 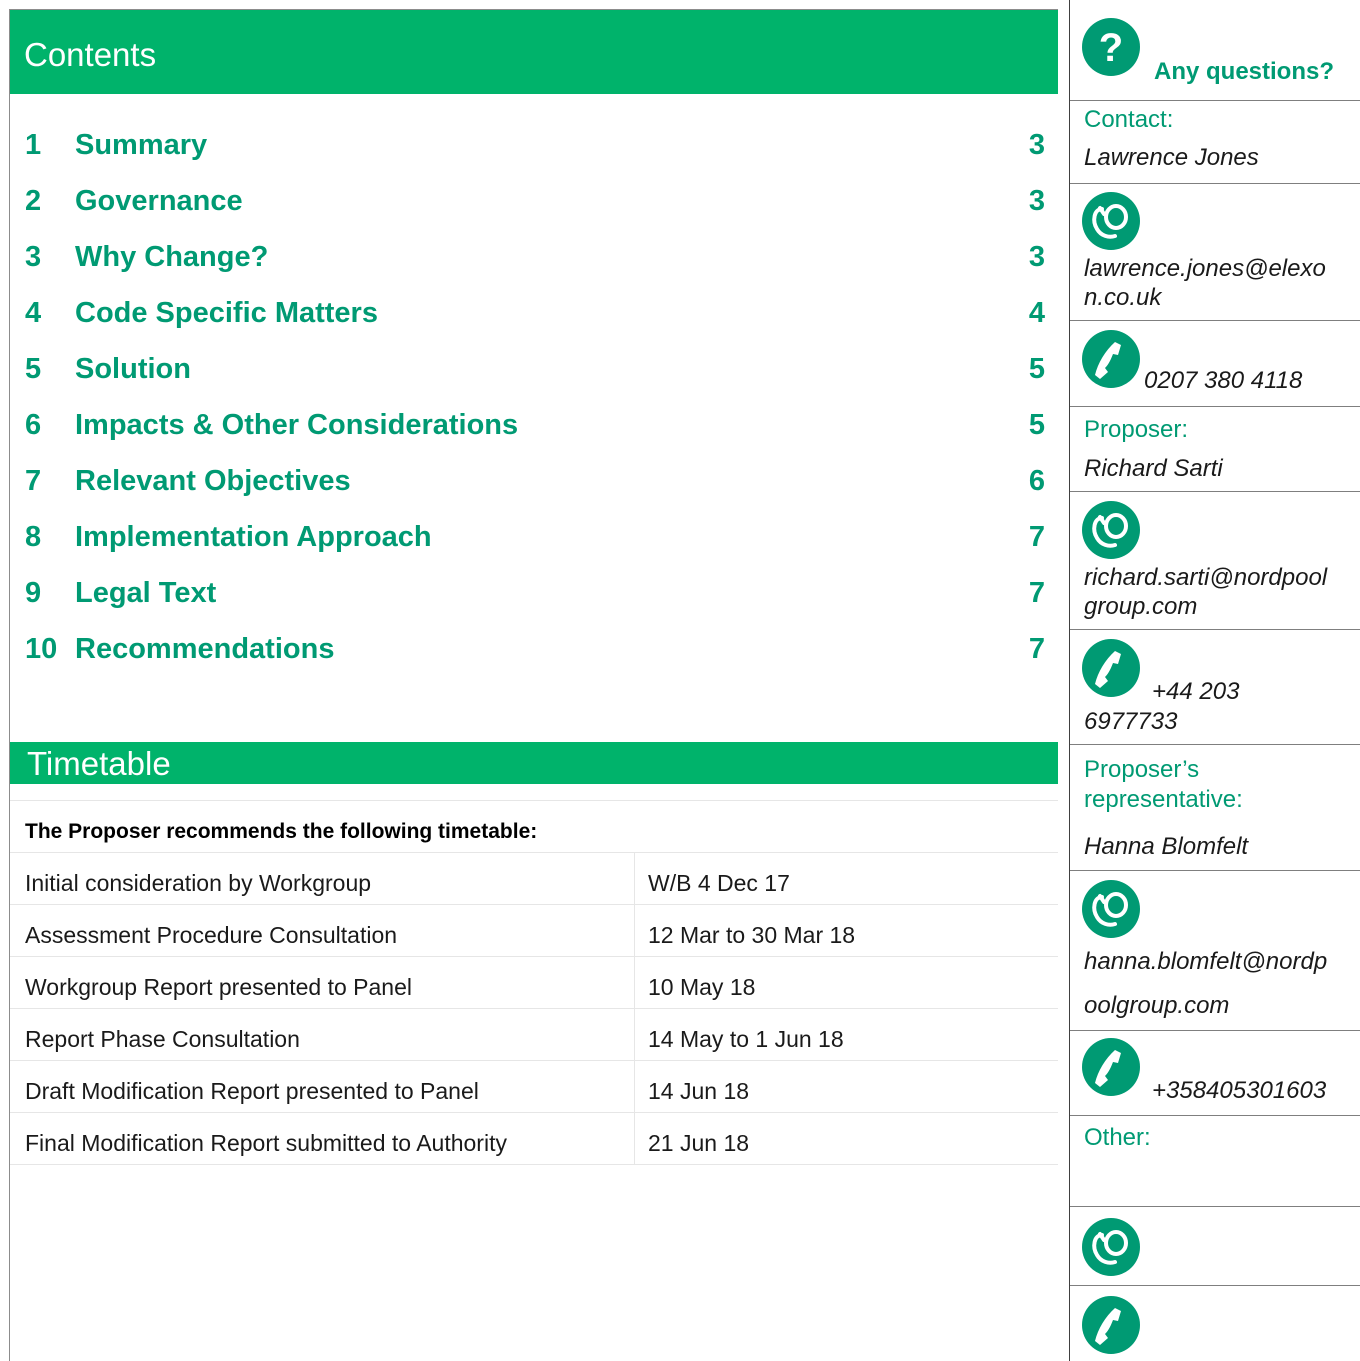 What do you see at coordinates (1131, 721) in the screenshot?
I see `proposer-phone-line-2: 6977733` at bounding box center [1131, 721].